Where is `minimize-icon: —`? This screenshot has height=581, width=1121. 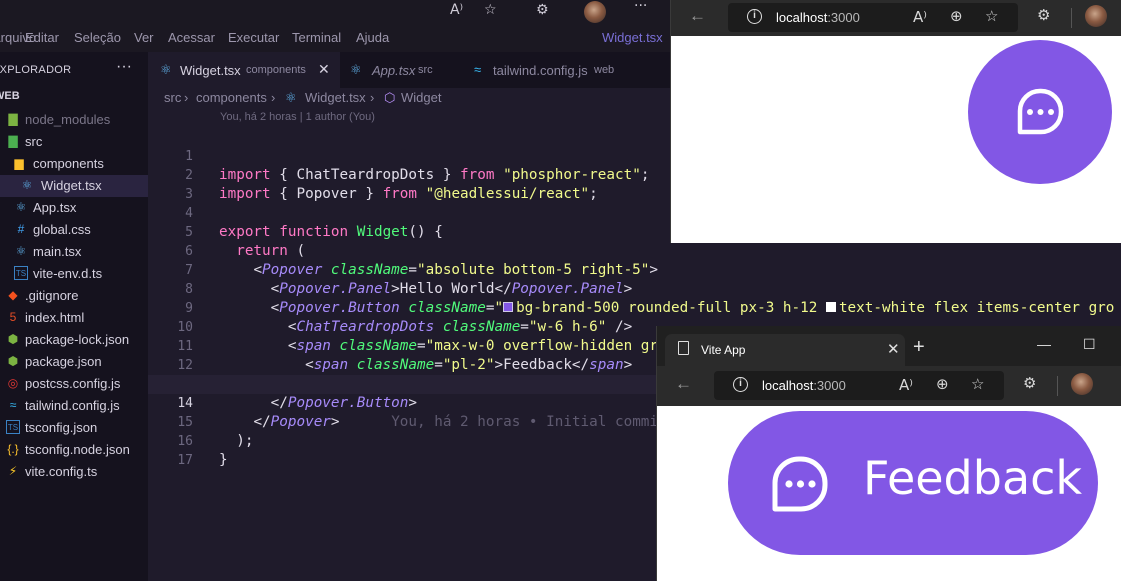
minimize-icon: — is located at coordinates (1044, 344).